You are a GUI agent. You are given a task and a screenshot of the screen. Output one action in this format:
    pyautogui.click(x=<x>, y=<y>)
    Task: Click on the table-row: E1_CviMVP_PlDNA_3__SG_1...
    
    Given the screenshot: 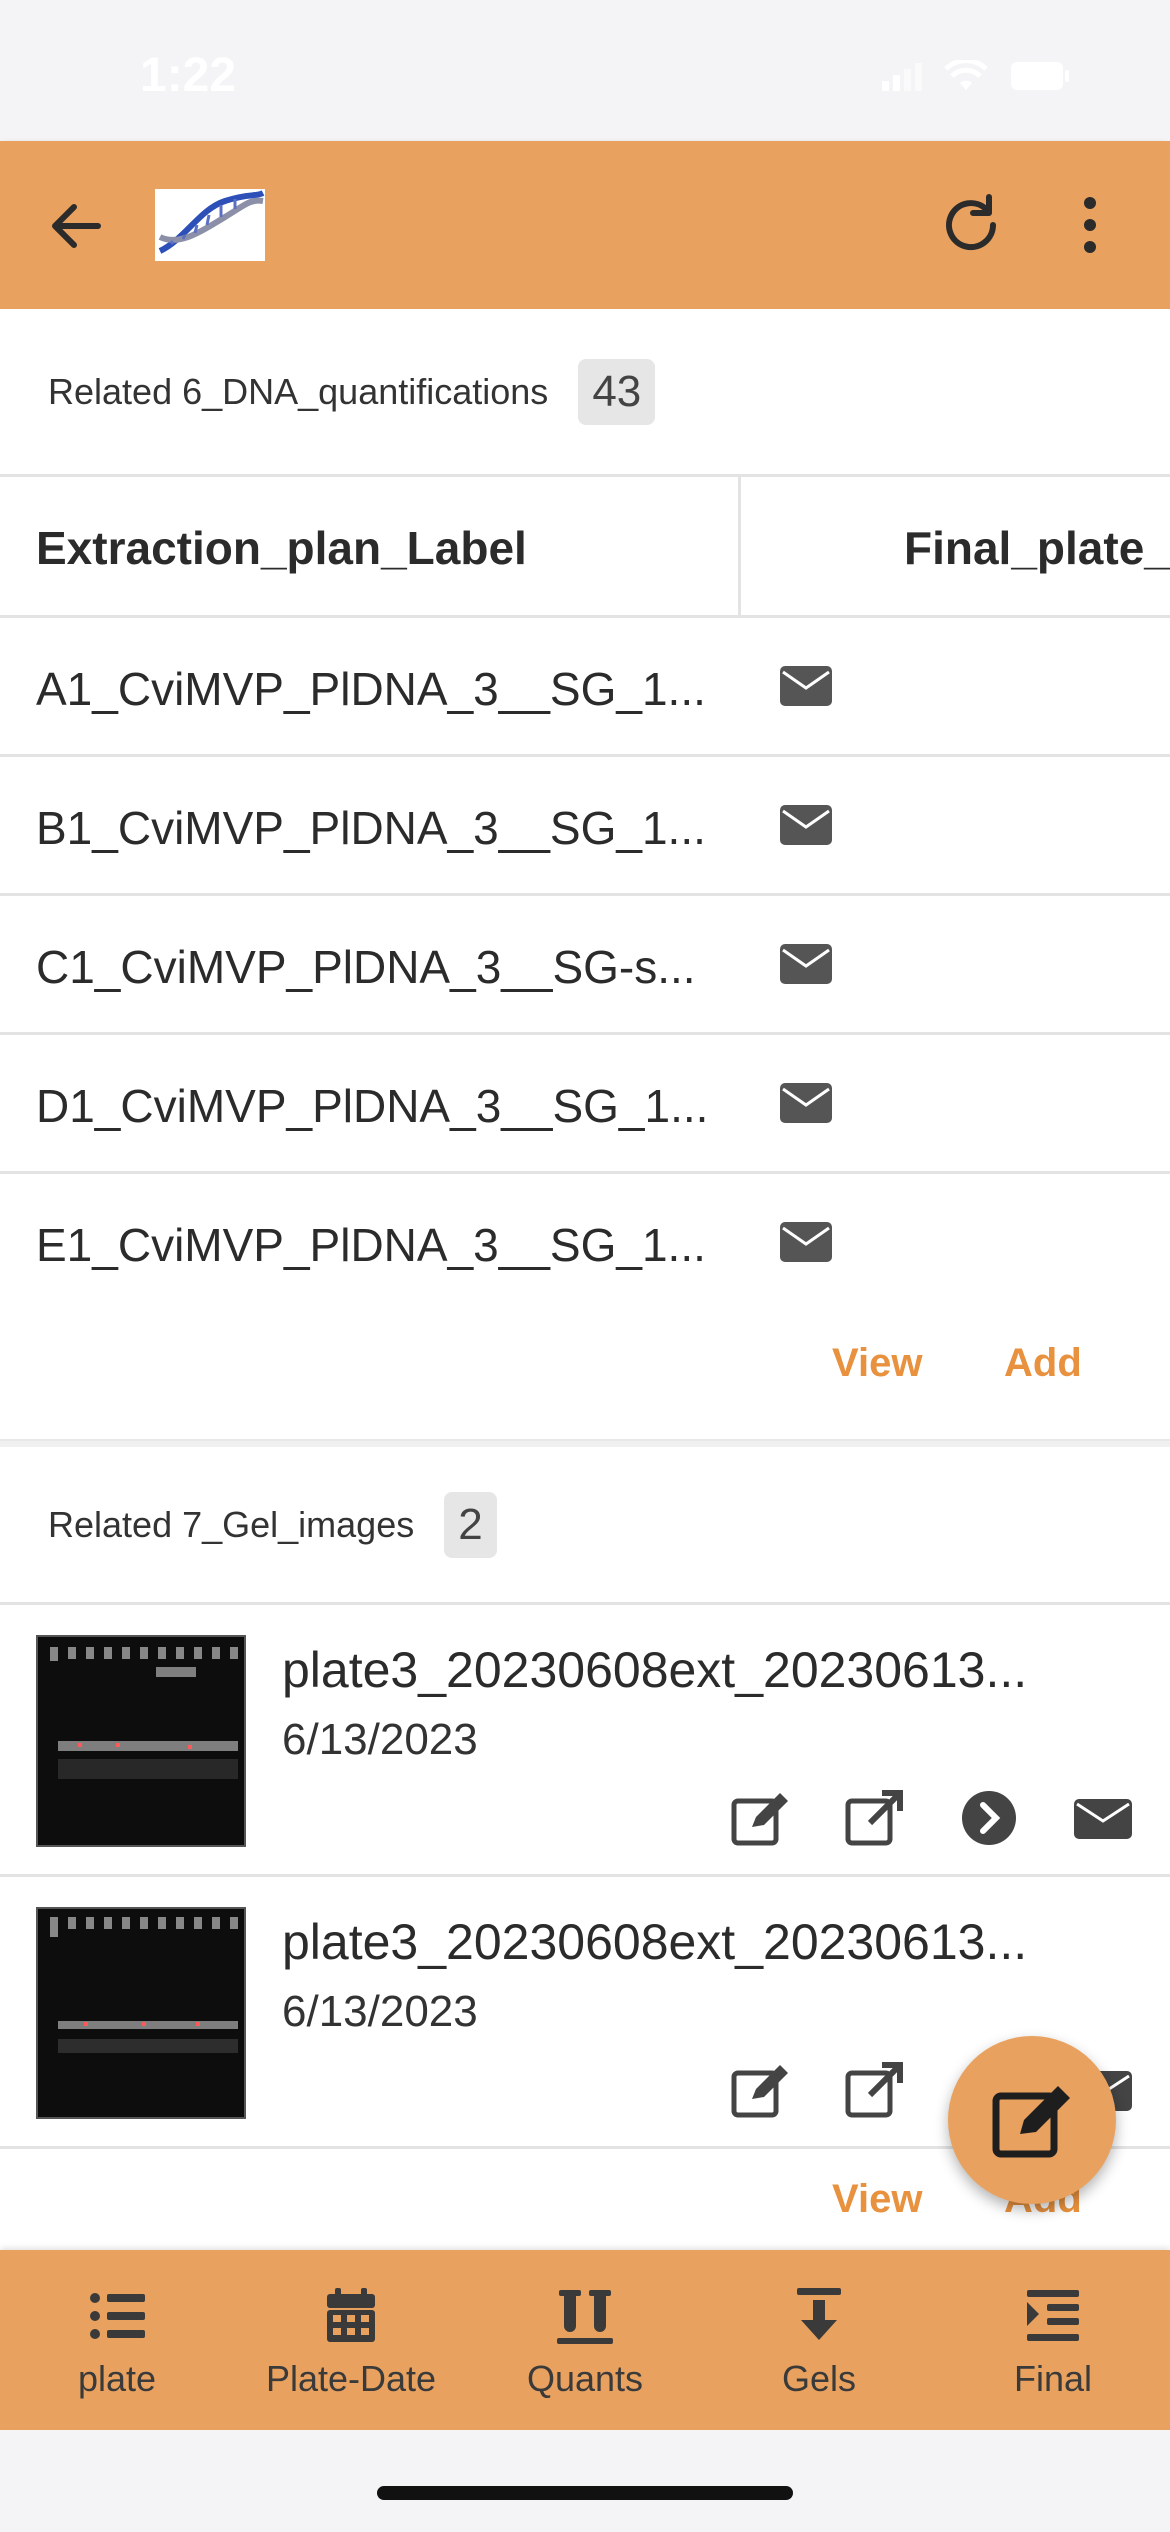 What is the action you would take?
    pyautogui.click(x=585, y=1243)
    